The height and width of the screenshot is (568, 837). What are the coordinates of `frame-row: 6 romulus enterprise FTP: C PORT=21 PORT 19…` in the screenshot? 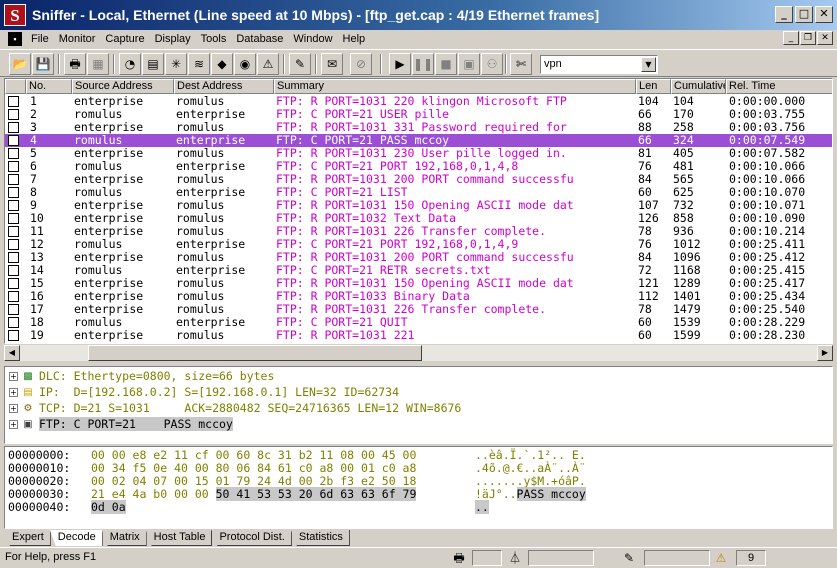 It's located at (418, 166).